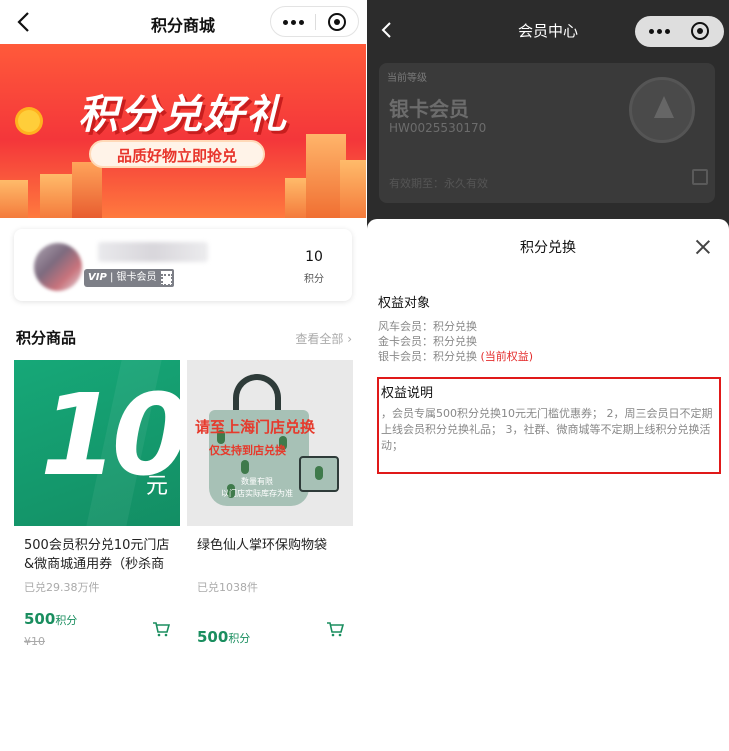 This screenshot has width=729, height=751. Describe the element at coordinates (58, 267) in the screenshot. I see `avatar` at that location.